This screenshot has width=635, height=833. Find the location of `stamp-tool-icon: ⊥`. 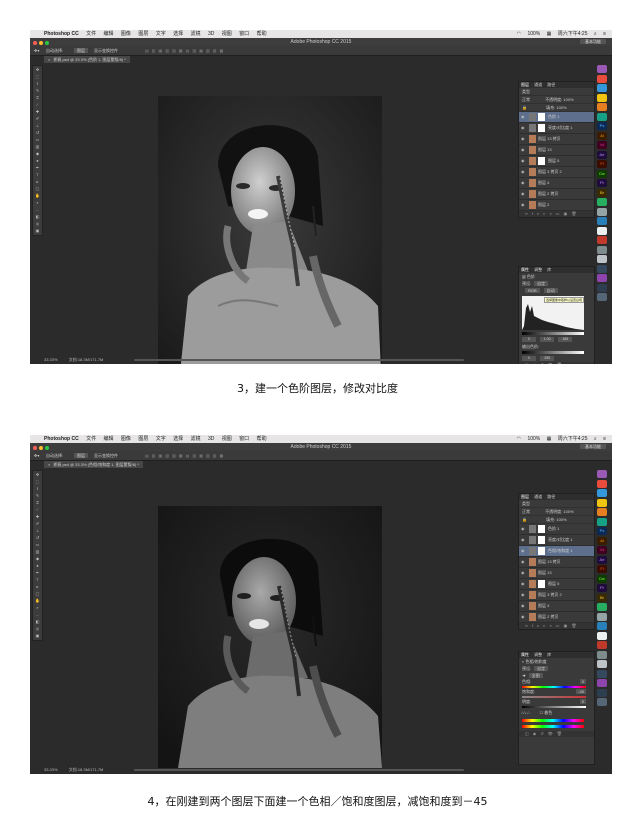

stamp-tool-icon: ⊥ is located at coordinates (37, 531).